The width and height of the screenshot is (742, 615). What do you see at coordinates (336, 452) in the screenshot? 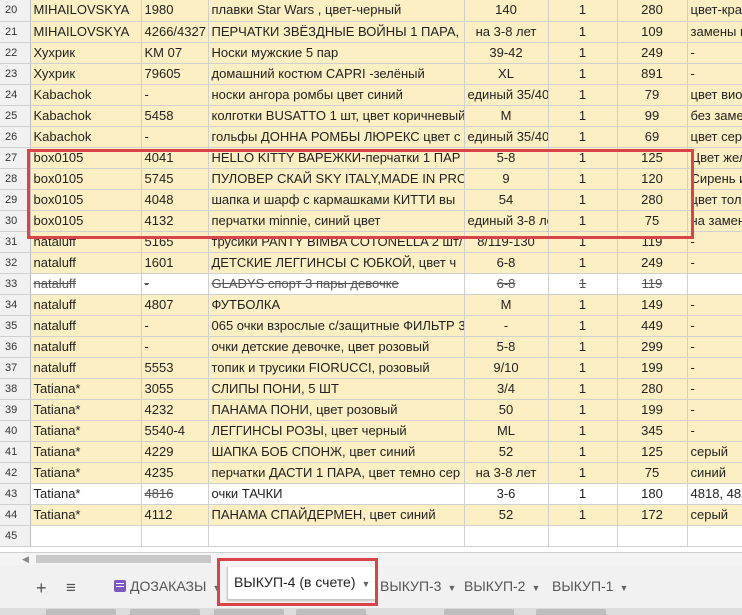
I see `cell-c: ШАПКА БОБ СПОНЖ, цвет синий` at bounding box center [336, 452].